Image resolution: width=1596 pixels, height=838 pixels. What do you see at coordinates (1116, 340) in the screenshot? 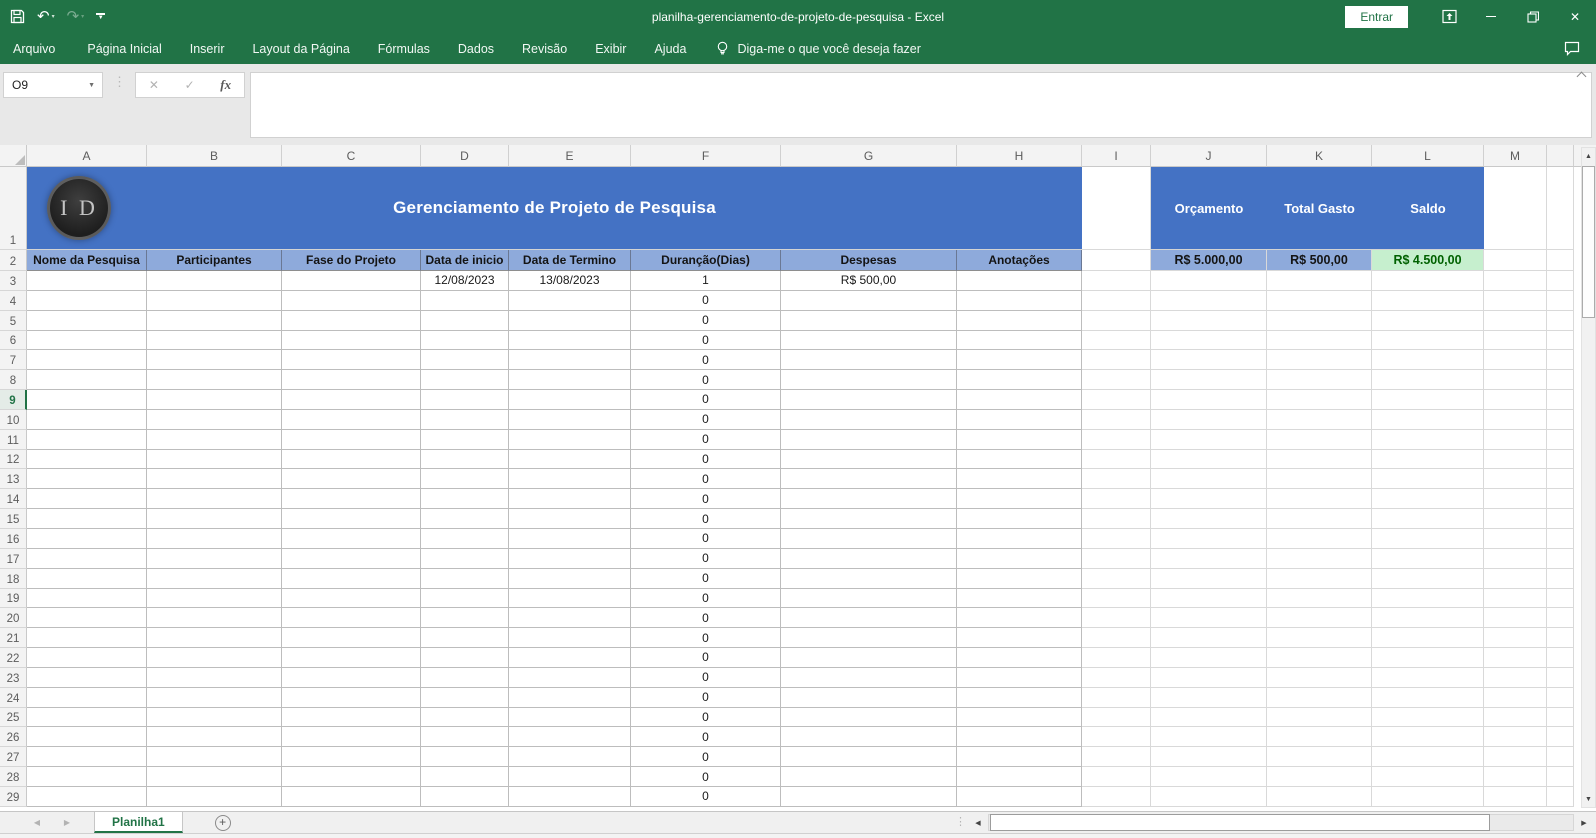
I see `cell-I6` at bounding box center [1116, 340].